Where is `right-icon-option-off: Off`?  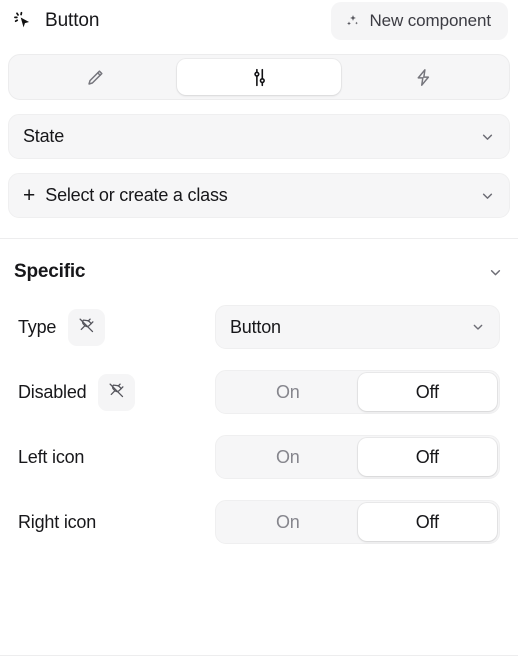
right-icon-option-off: Off is located at coordinates (427, 522).